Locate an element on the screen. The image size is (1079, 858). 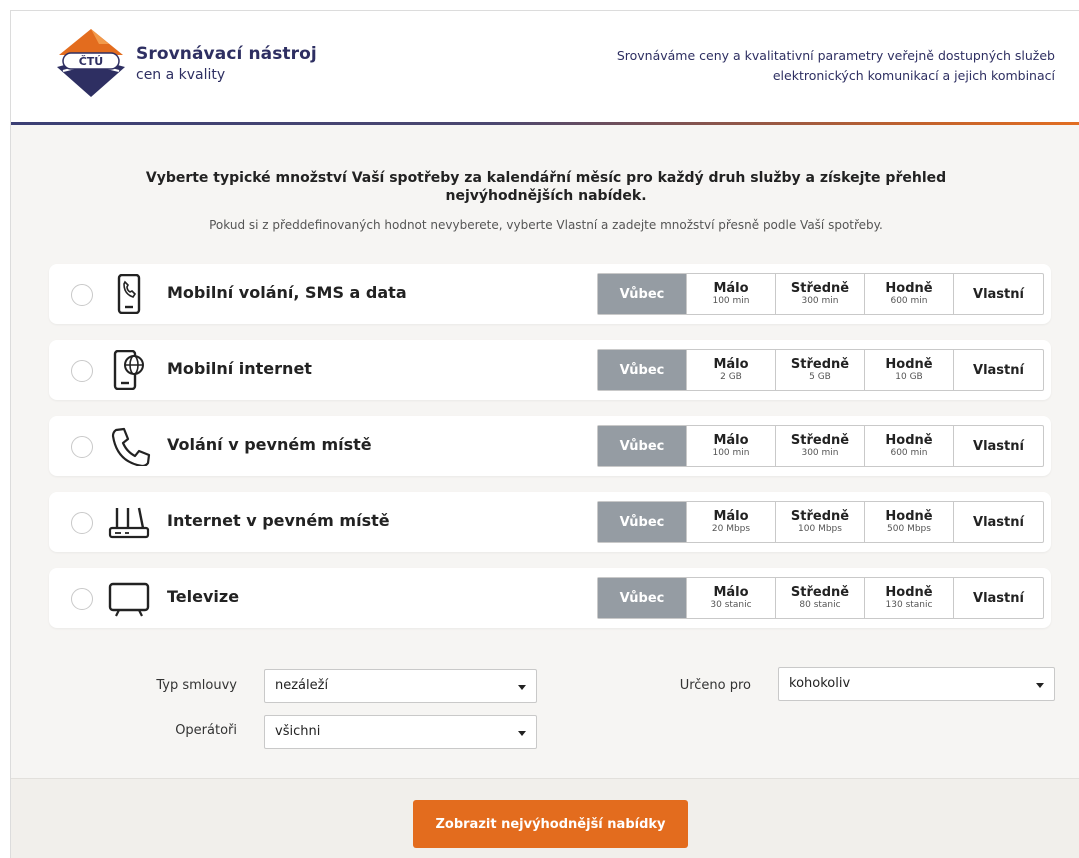
option-hodne: Hodně 10 GB is located at coordinates (909, 370).